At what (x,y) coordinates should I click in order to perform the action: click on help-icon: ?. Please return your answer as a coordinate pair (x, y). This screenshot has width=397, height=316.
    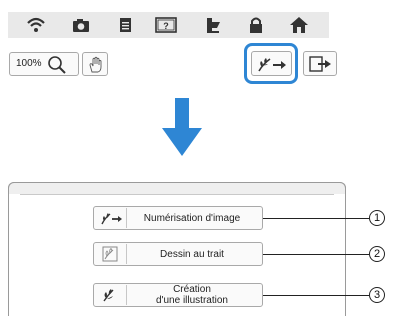
    Looking at the image, I should click on (166, 25).